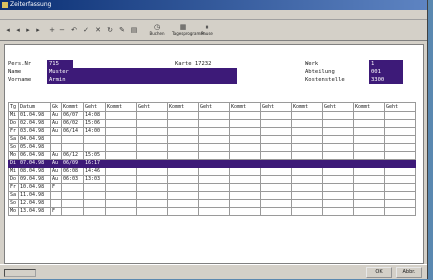 Image resolution: width=433 pixels, height=280 pixels. What do you see at coordinates (13, 163) in the screenshot?
I see `grid-cell: Di` at bounding box center [13, 163].